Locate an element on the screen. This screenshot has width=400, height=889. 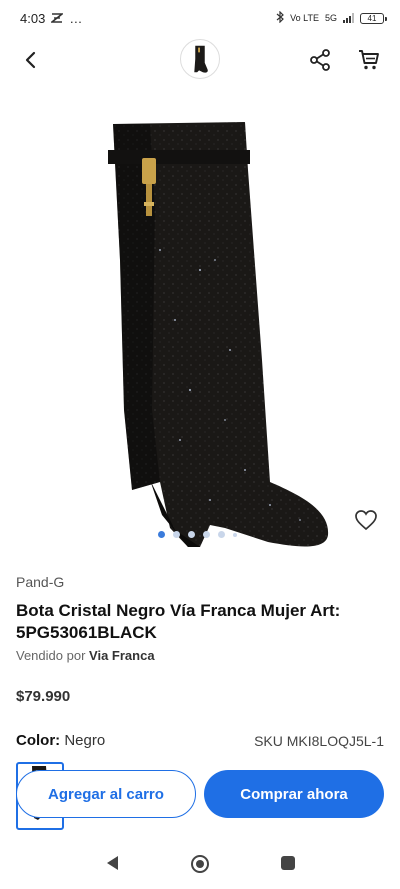
cart-icon is located at coordinates (369, 60).